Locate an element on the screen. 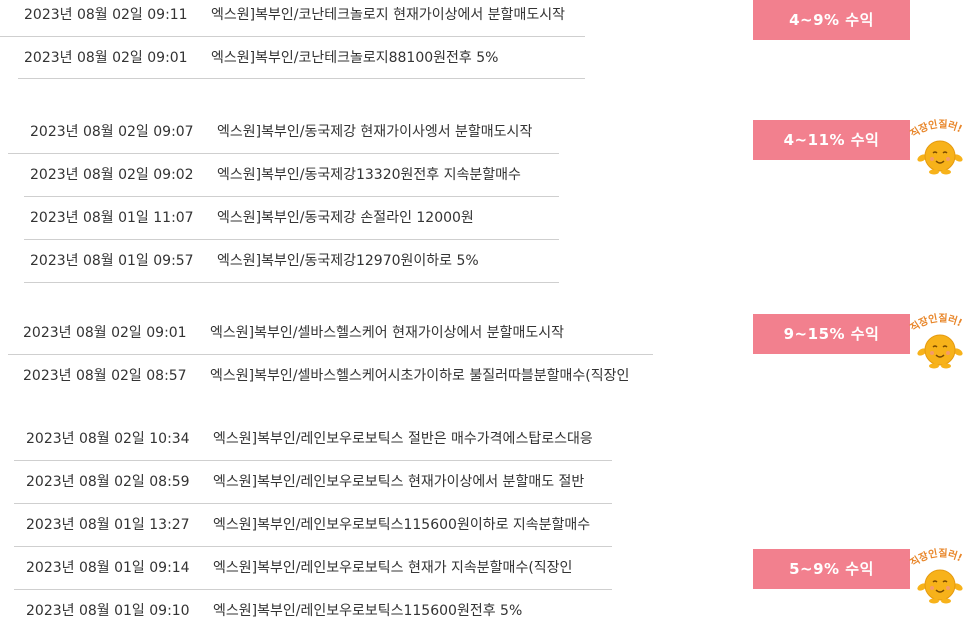 Image resolution: width=975 pixels, height=632 pixels. row-title: 엑스원]복부인/레인보우로보틱스115600원이하로 지속분할매수 is located at coordinates (401, 525).